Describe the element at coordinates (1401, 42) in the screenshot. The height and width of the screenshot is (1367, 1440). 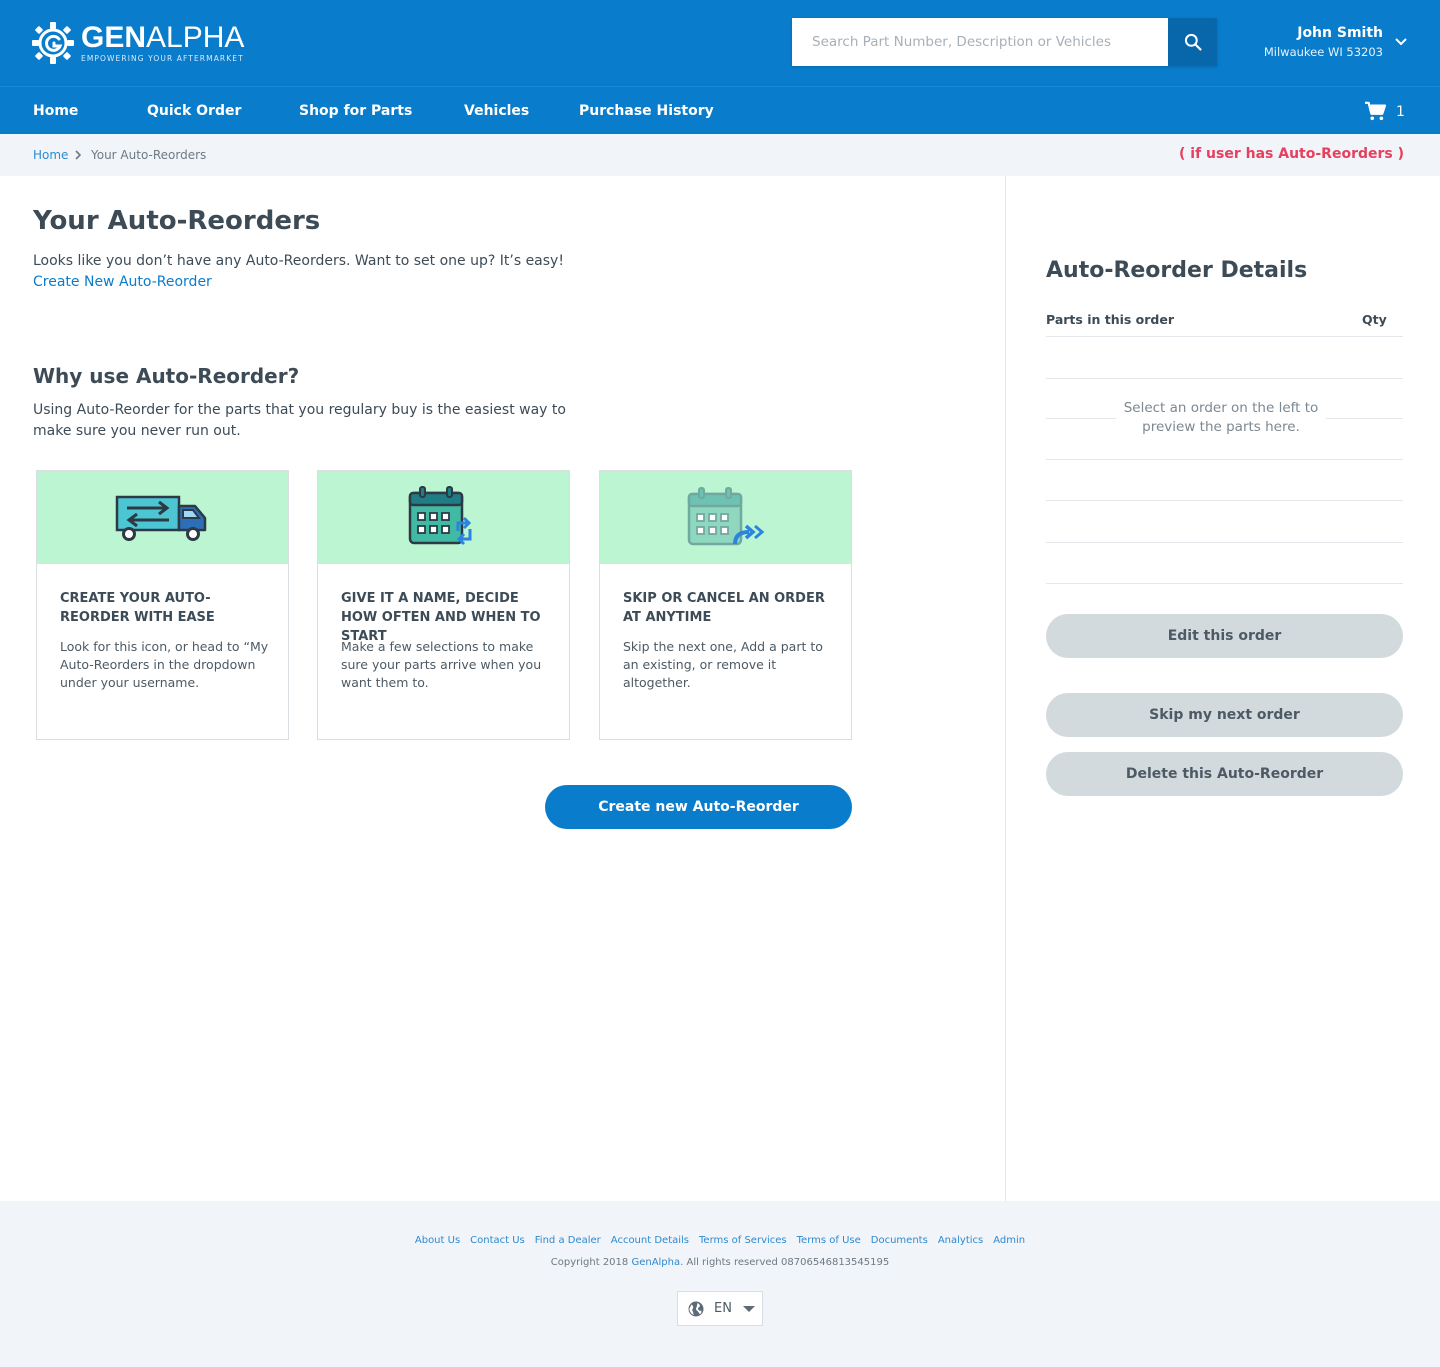
I see `chevron-down-icon` at that location.